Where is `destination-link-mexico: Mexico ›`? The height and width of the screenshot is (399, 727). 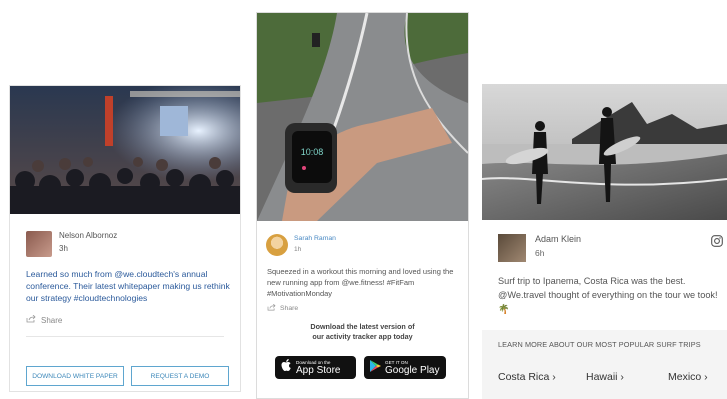
destination-link-mexico: Mexico › is located at coordinates (688, 377).